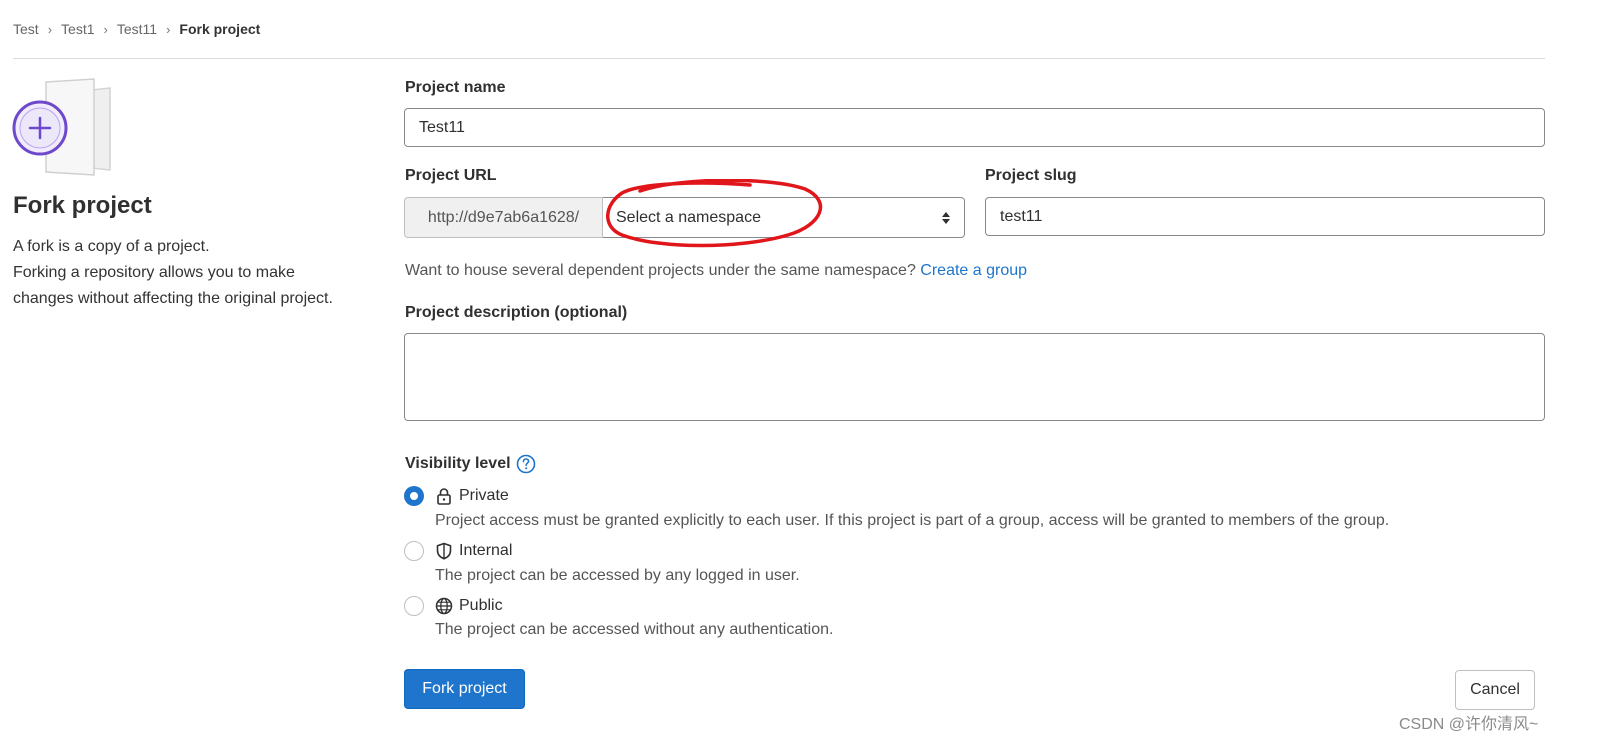 This screenshot has height=752, width=1597. What do you see at coordinates (1469, 724) in the screenshot?
I see `watermark: CSDN @许你清风~` at bounding box center [1469, 724].